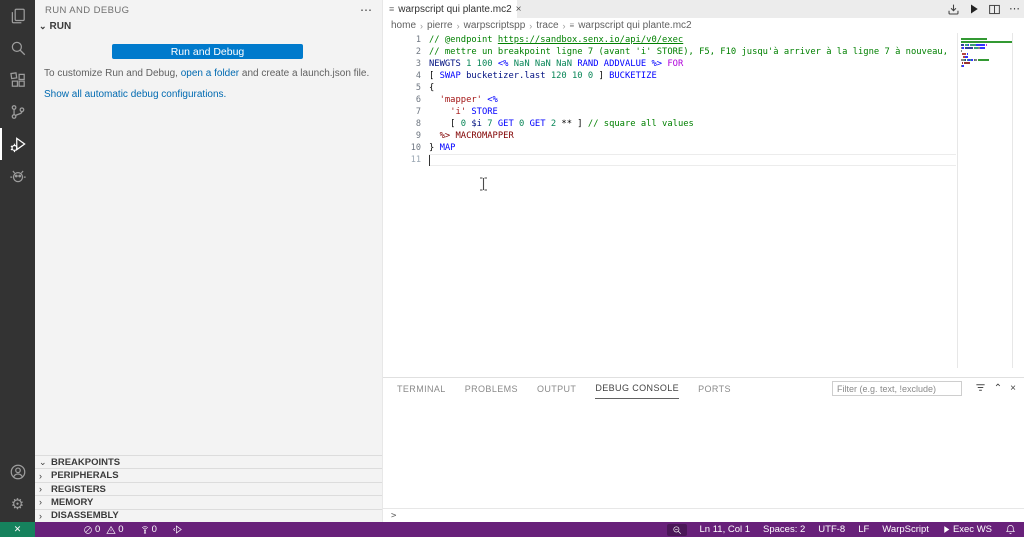  Describe the element at coordinates (17, 144) in the screenshot. I see `run-and-debug-icon` at that location.